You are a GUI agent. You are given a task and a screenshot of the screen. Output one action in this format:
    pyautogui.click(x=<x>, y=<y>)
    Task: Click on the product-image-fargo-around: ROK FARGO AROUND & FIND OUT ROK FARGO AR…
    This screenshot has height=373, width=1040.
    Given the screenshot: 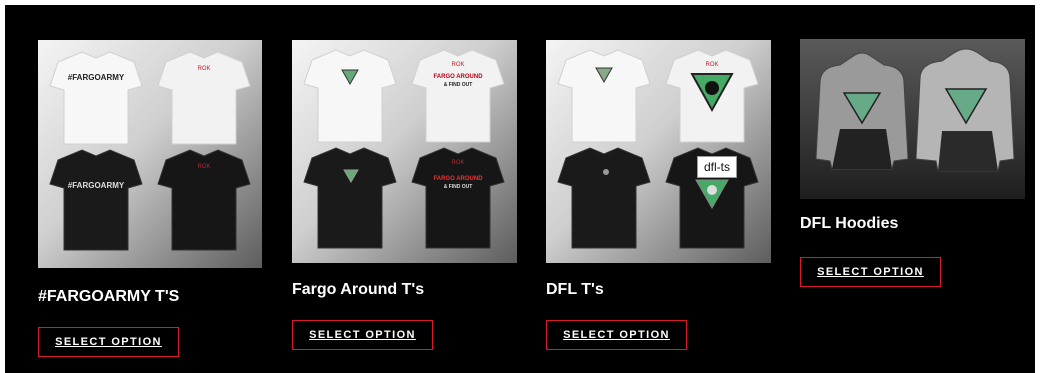 What is the action you would take?
    pyautogui.click(x=404, y=151)
    